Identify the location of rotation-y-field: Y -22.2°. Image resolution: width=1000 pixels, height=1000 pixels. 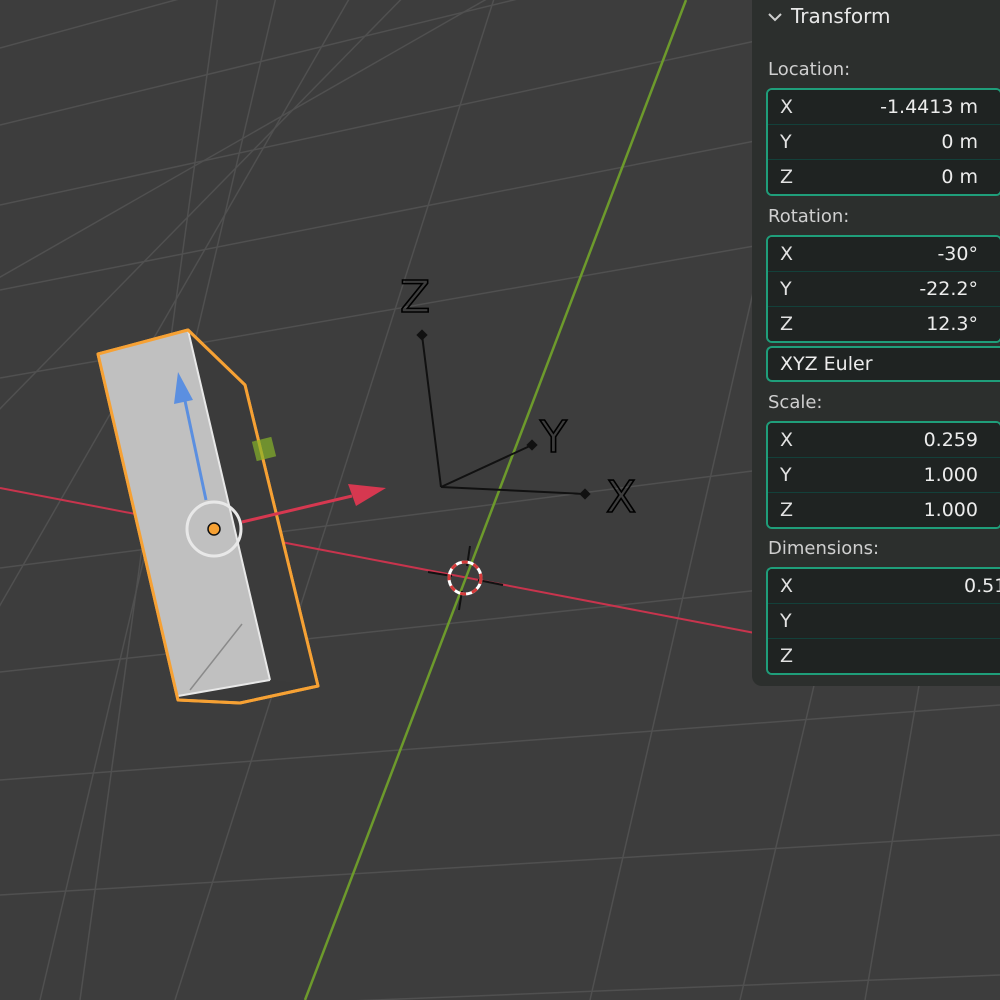
(884, 289).